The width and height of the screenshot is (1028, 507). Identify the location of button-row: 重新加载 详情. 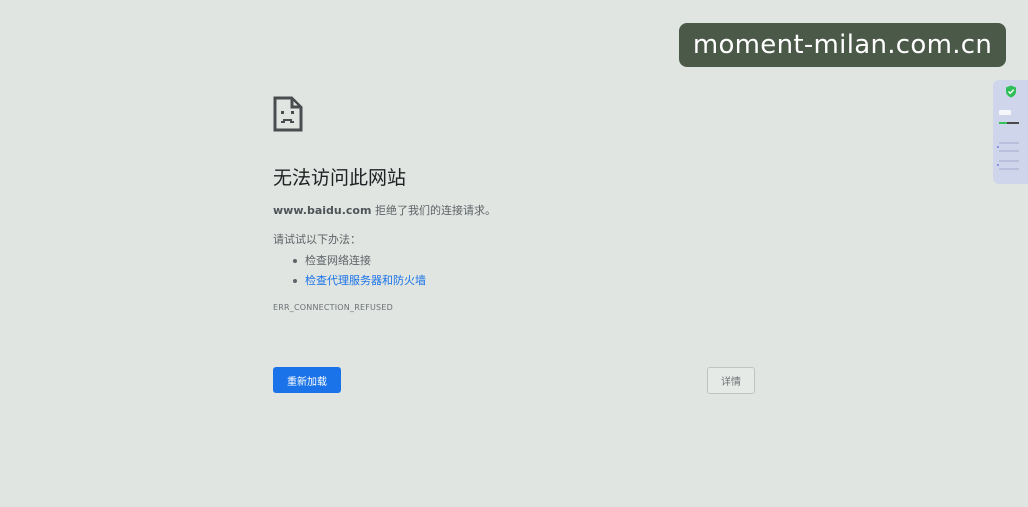
(515, 381).